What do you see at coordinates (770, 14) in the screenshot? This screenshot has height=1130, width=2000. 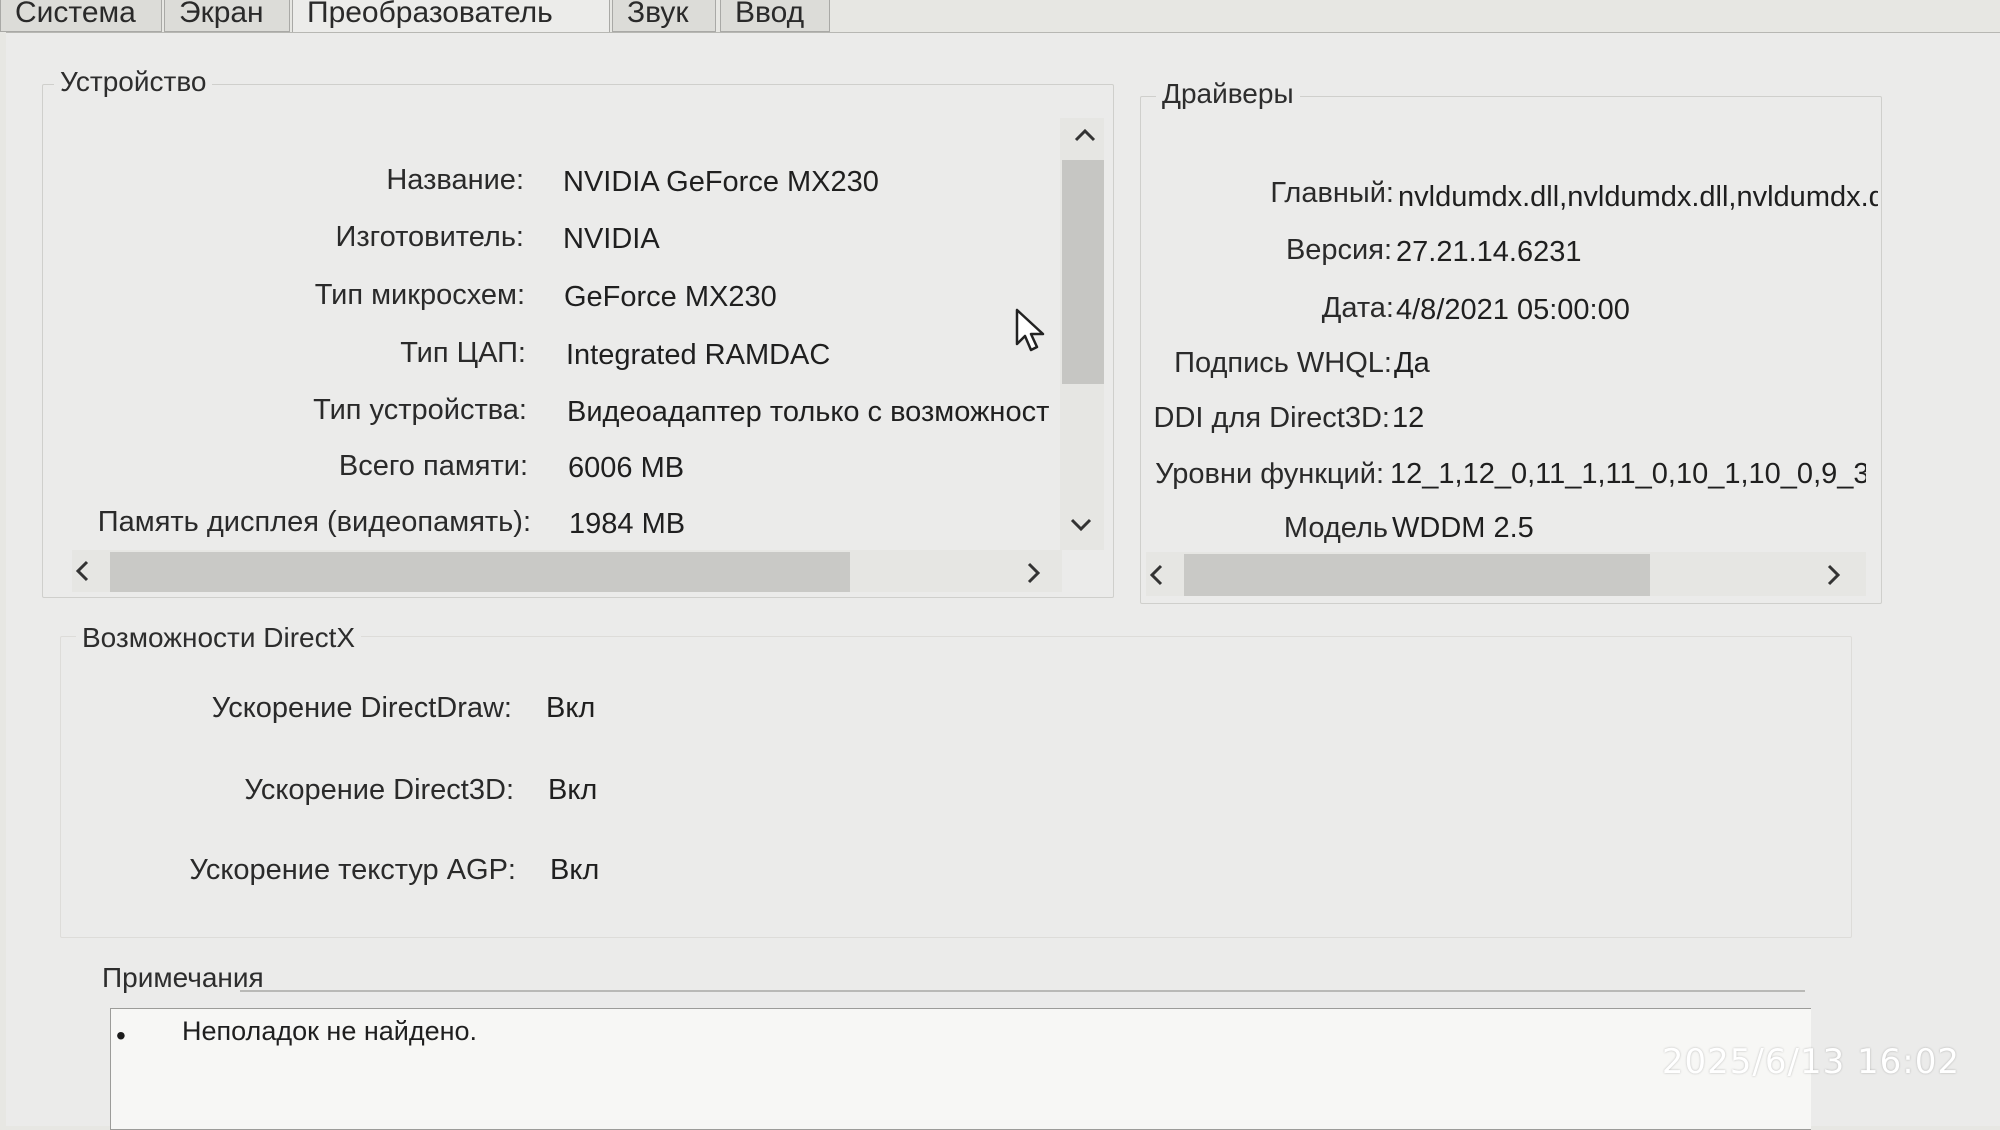 I see `tab-label: Ввод` at bounding box center [770, 14].